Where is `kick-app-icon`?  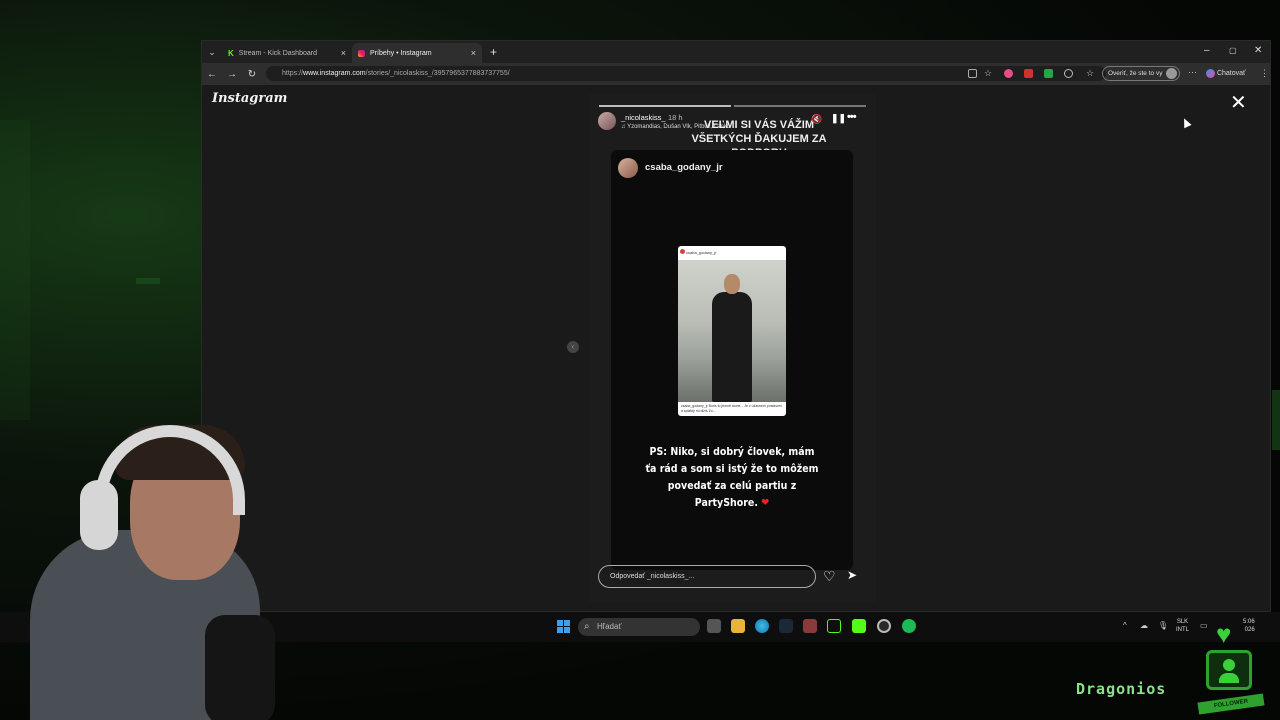
kick-app-icon is located at coordinates (859, 626).